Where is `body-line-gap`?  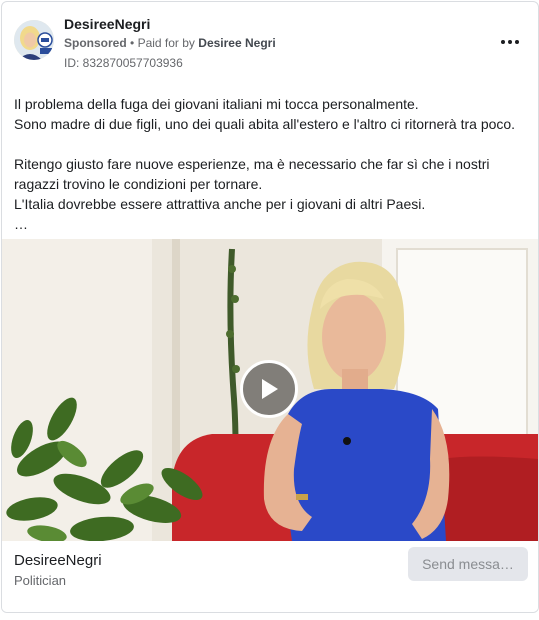 body-line-gap is located at coordinates (270, 144).